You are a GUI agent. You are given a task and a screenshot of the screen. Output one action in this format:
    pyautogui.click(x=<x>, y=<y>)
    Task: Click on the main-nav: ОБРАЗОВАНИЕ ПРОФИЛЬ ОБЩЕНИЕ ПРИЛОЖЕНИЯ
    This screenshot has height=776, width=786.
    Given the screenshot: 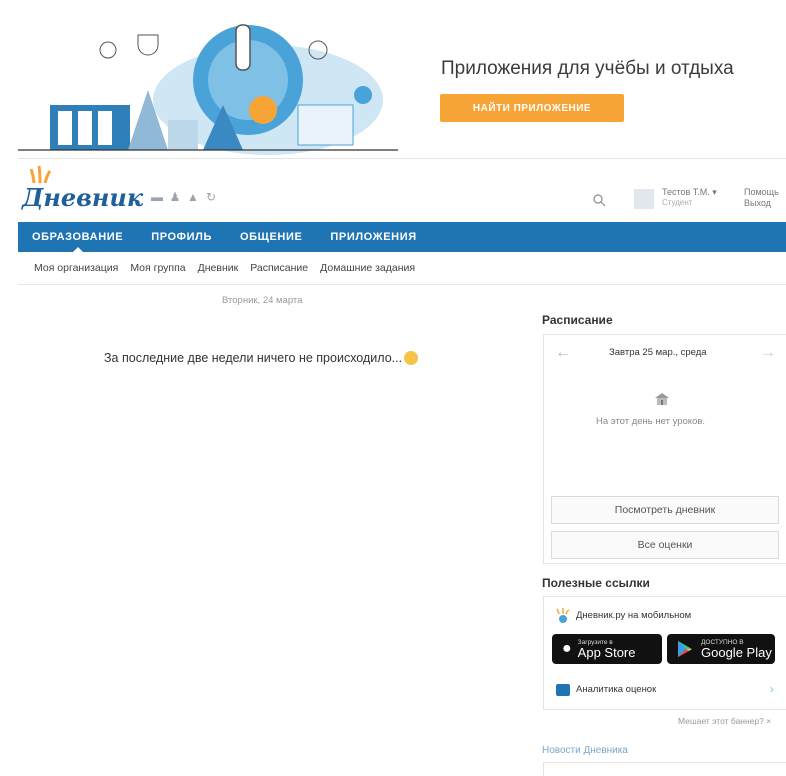 What is the action you would take?
    pyautogui.click(x=402, y=237)
    